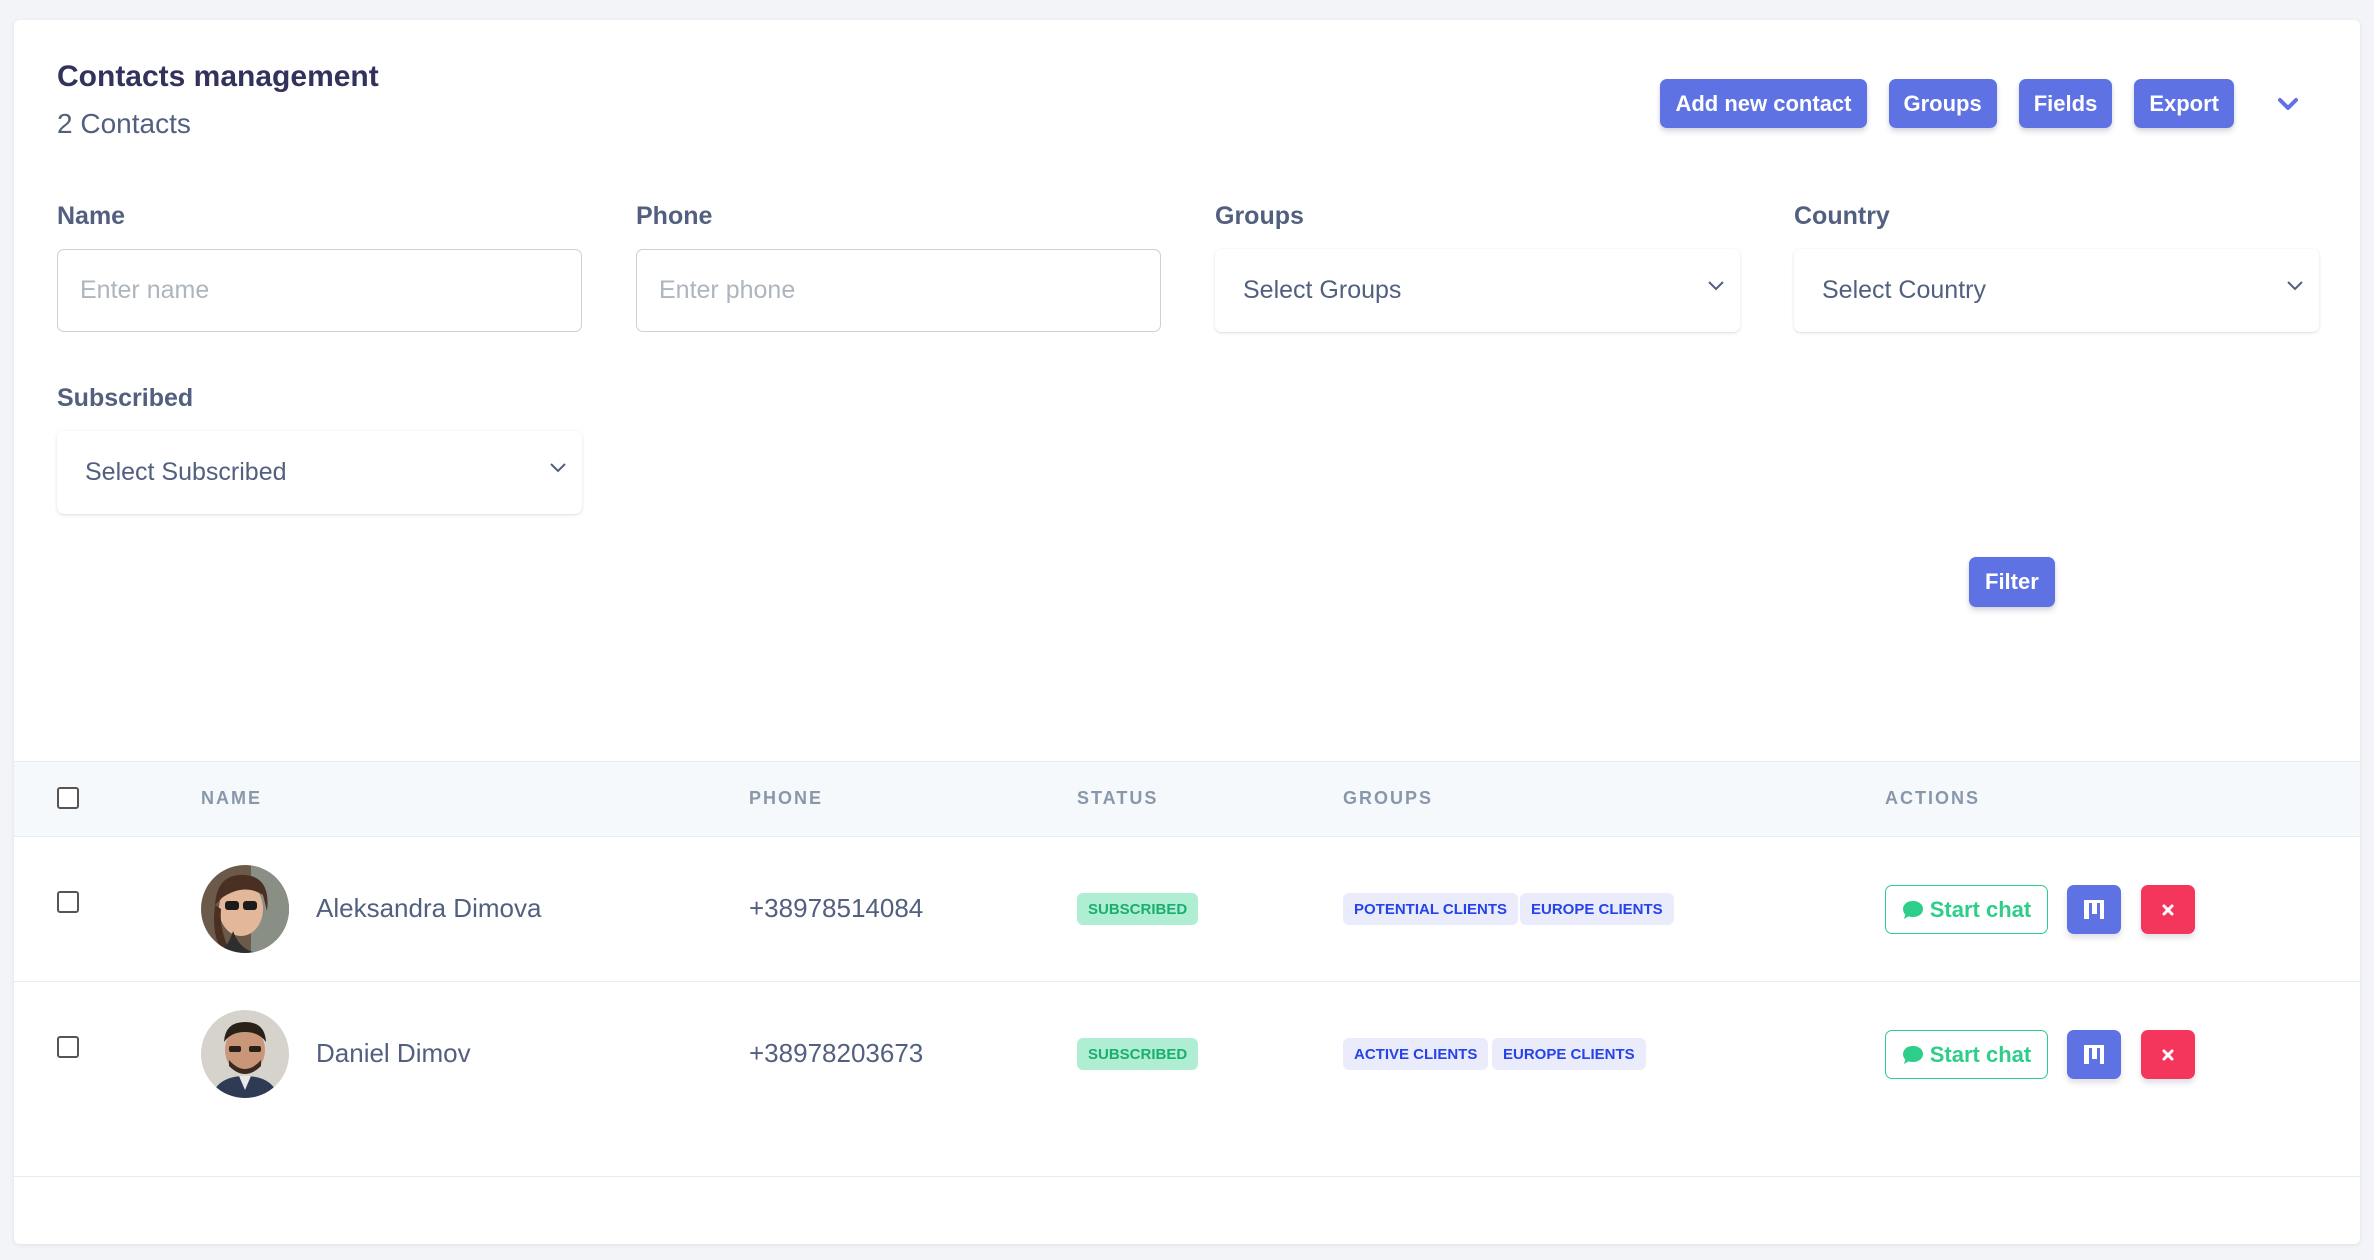 This screenshot has width=2374, height=1260. Describe the element at coordinates (1431, 909) in the screenshot. I see `group-badge: POTENTIAL CLIENTS` at that location.